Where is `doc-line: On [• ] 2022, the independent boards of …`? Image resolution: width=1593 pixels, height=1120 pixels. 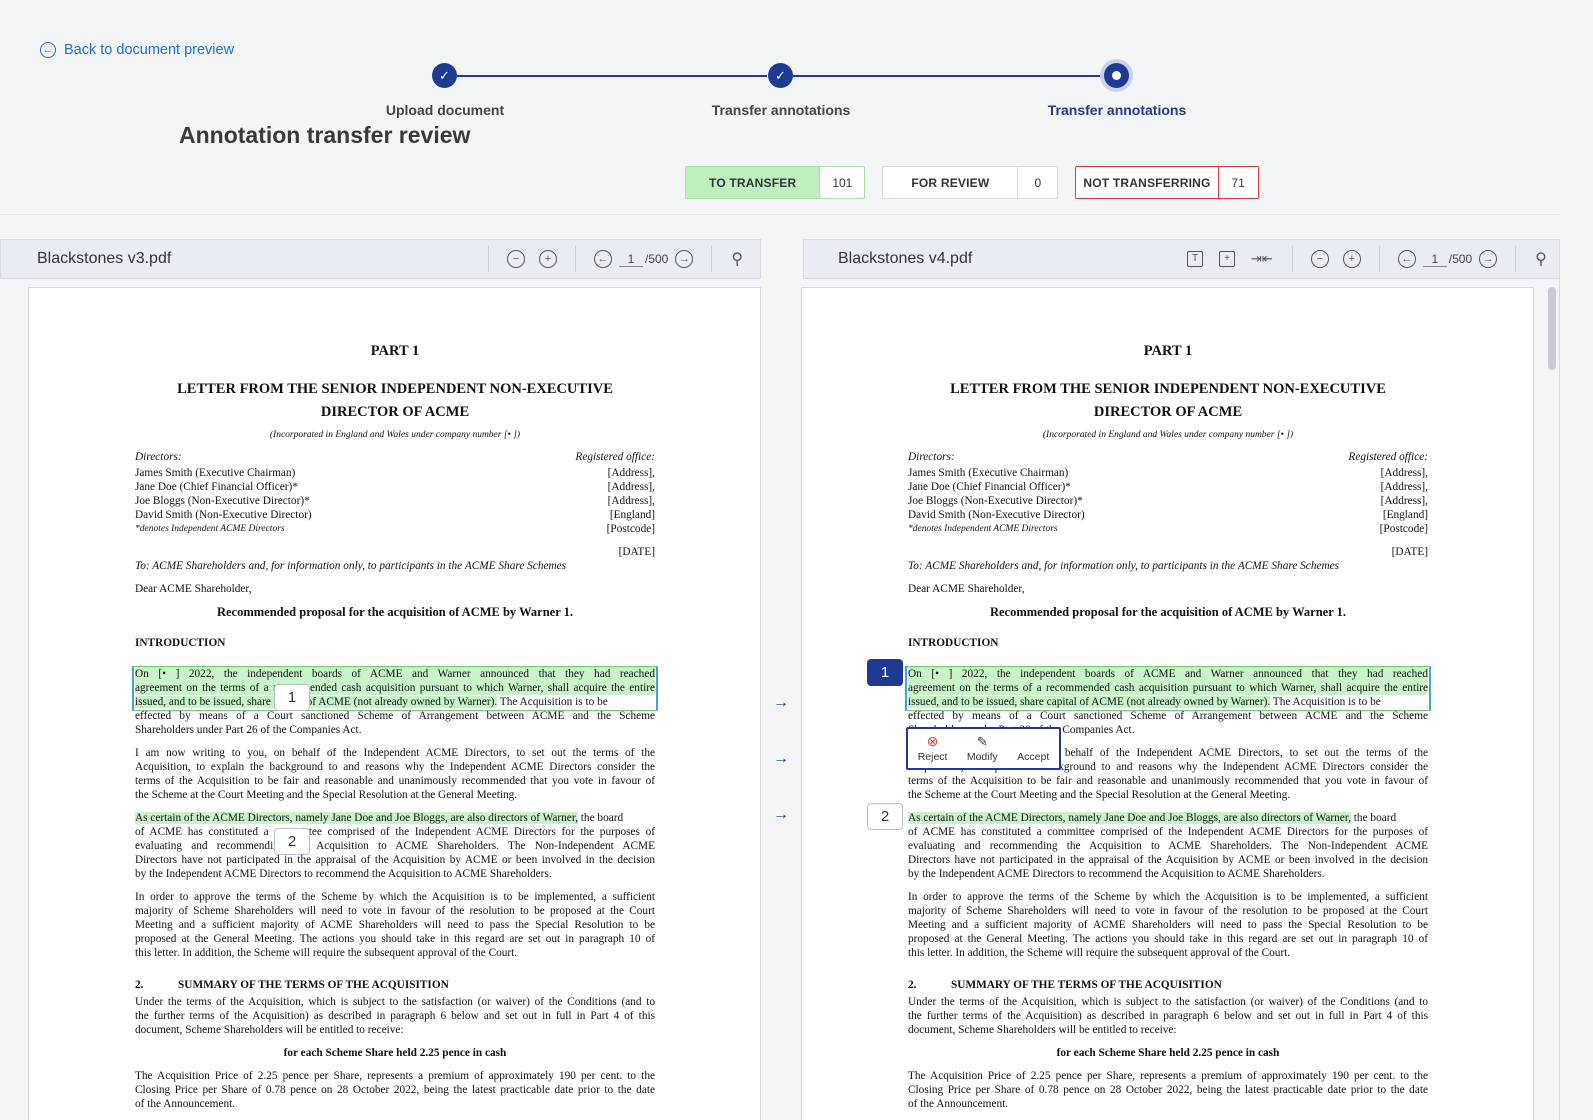
doc-line: On [• ] 2022, the independent boards of … is located at coordinates (1168, 674).